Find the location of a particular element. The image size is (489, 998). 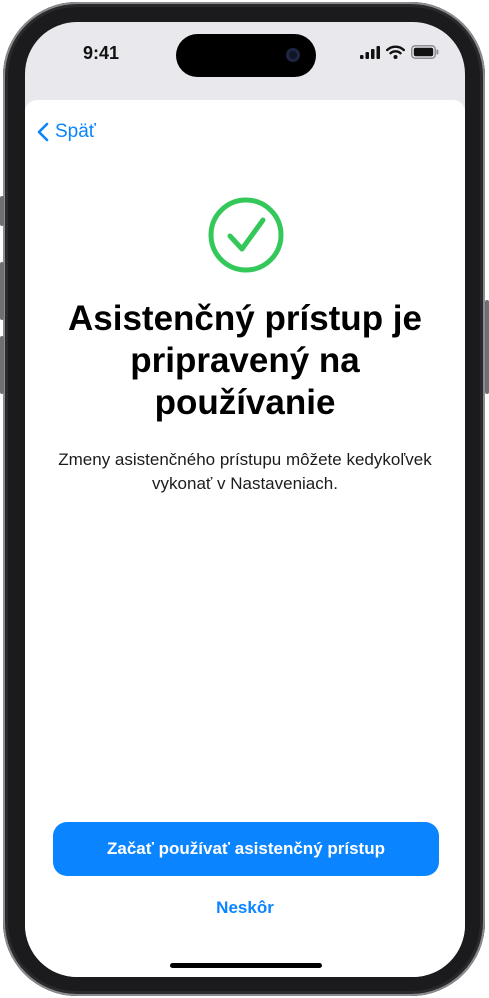

checkmark-circle-icon is located at coordinates (246, 235).